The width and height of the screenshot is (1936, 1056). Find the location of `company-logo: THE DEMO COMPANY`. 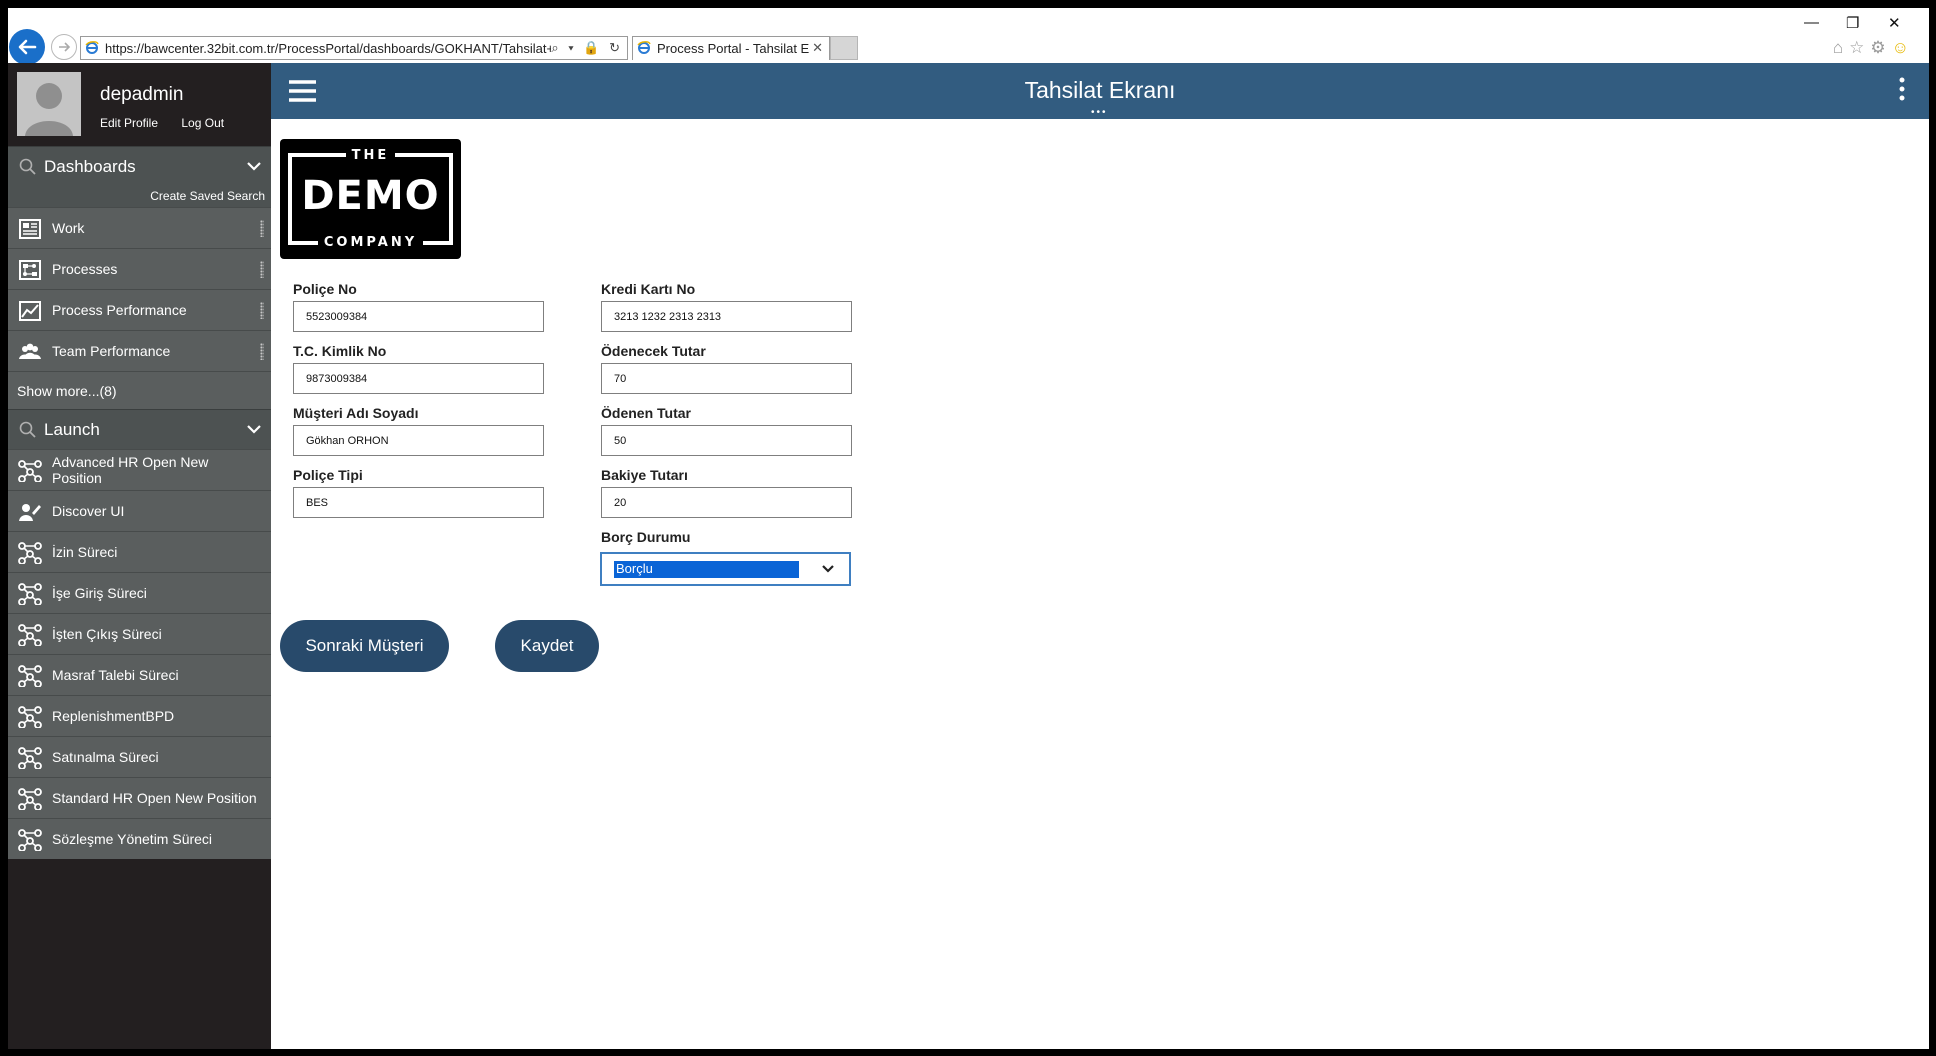

company-logo: THE DEMO COMPANY is located at coordinates (370, 199).